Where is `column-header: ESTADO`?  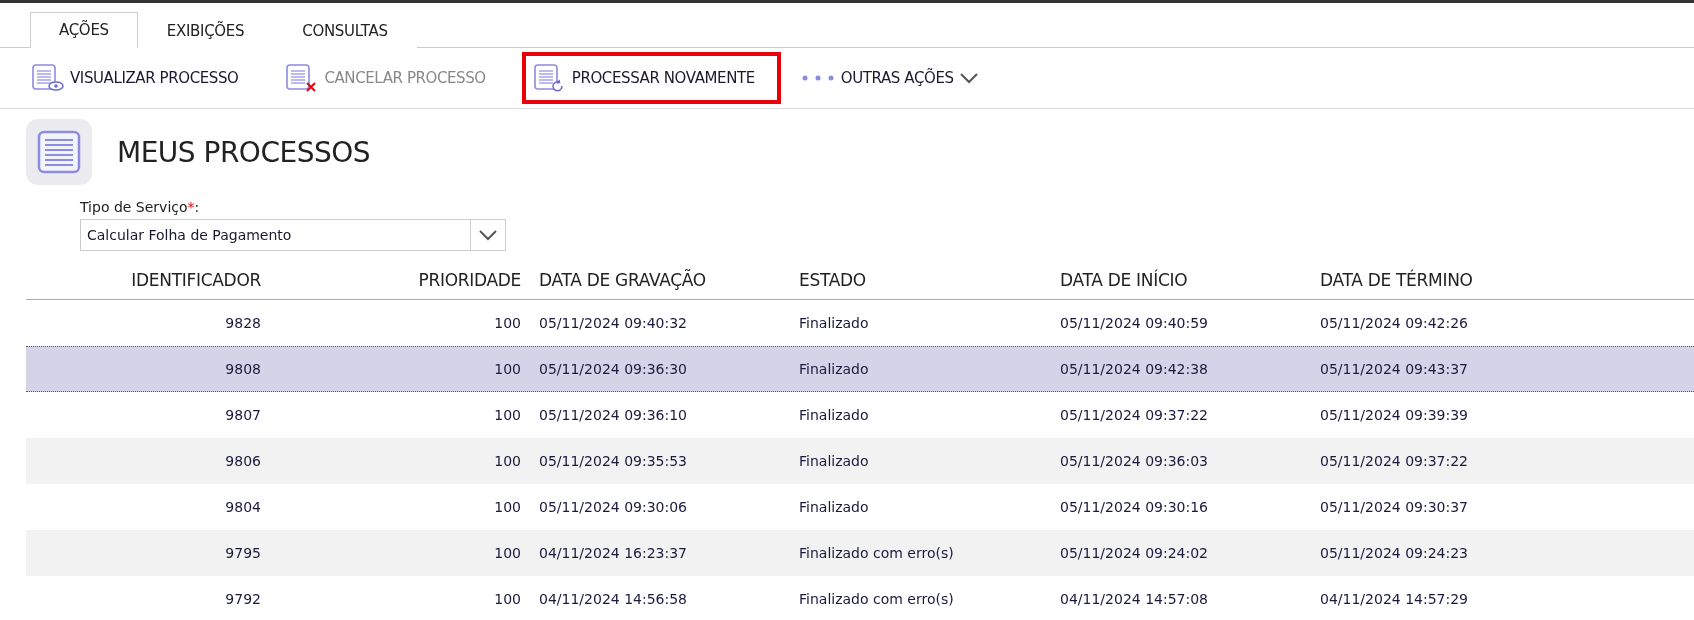 column-header: ESTADO is located at coordinates (929, 280).